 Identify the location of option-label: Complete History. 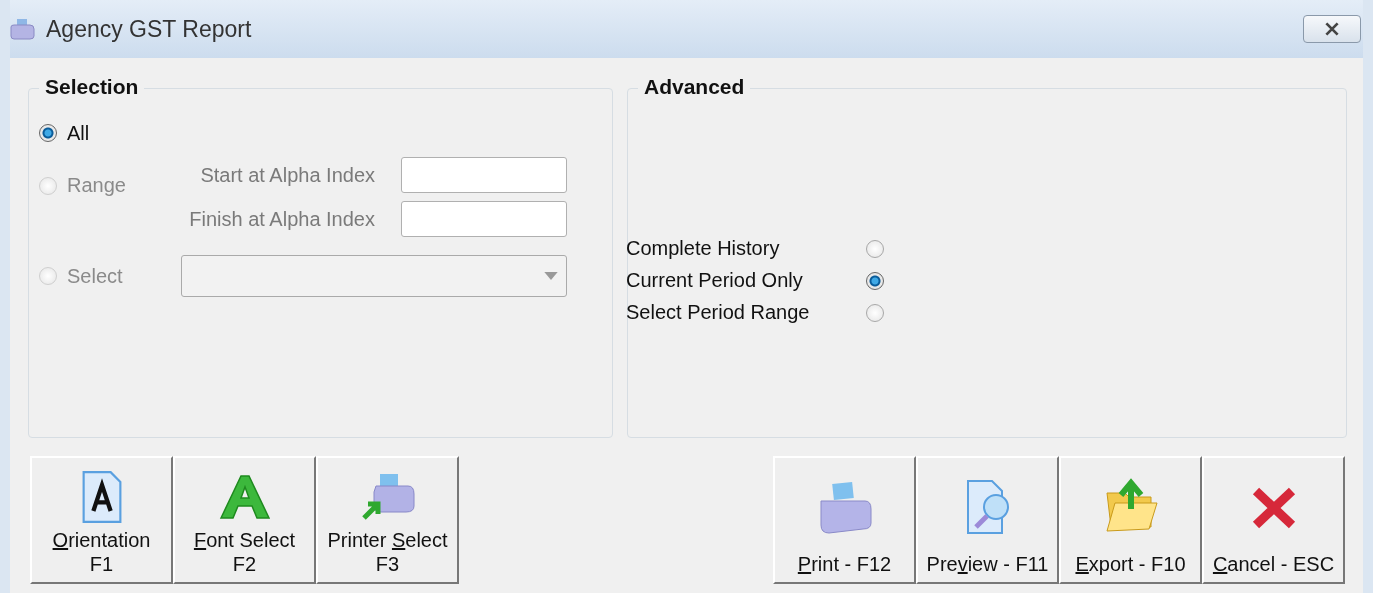
(703, 248).